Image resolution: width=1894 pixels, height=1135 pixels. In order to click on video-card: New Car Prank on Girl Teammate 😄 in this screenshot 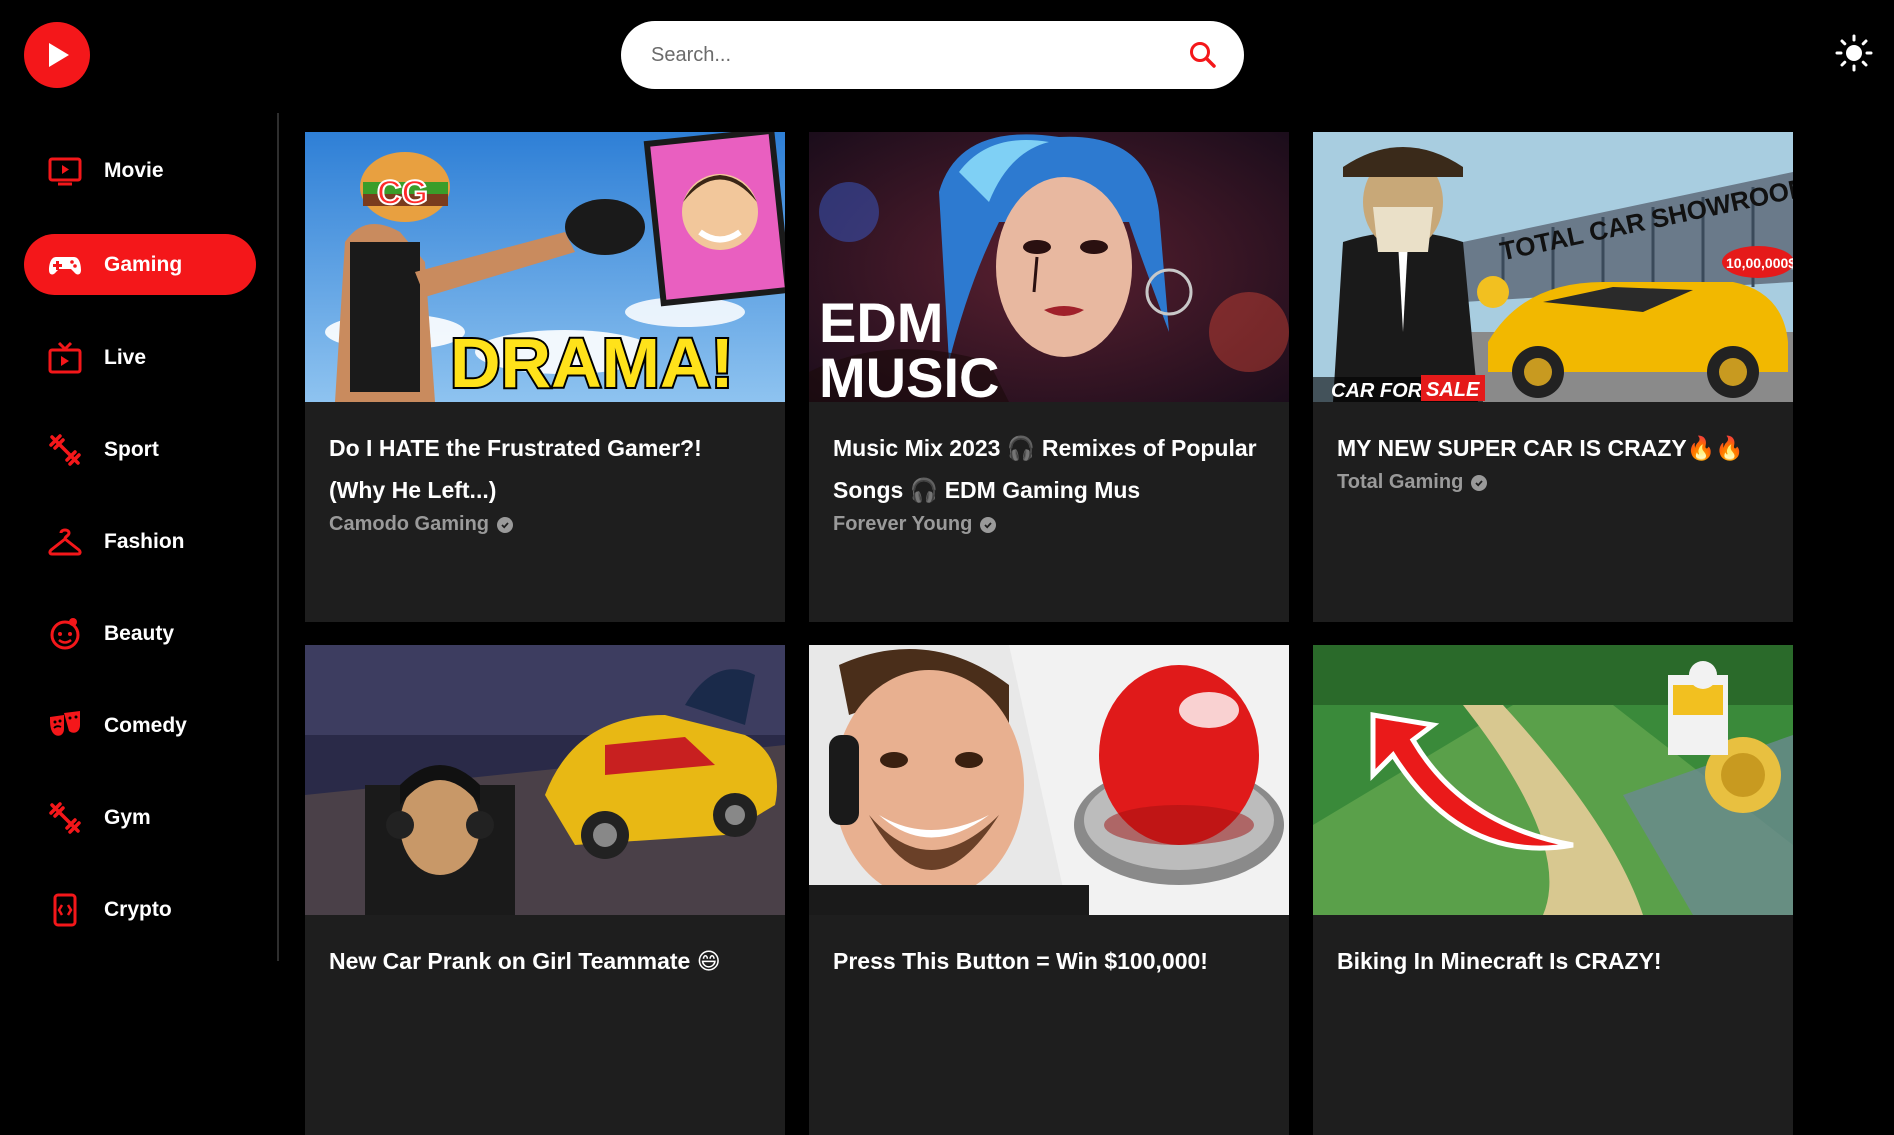, I will do `click(545, 890)`.